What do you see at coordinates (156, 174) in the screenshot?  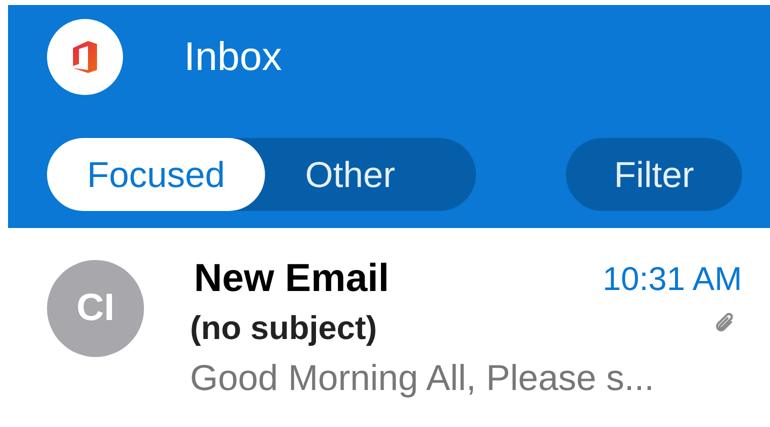 I see `mailbox-tab: Focused` at bounding box center [156, 174].